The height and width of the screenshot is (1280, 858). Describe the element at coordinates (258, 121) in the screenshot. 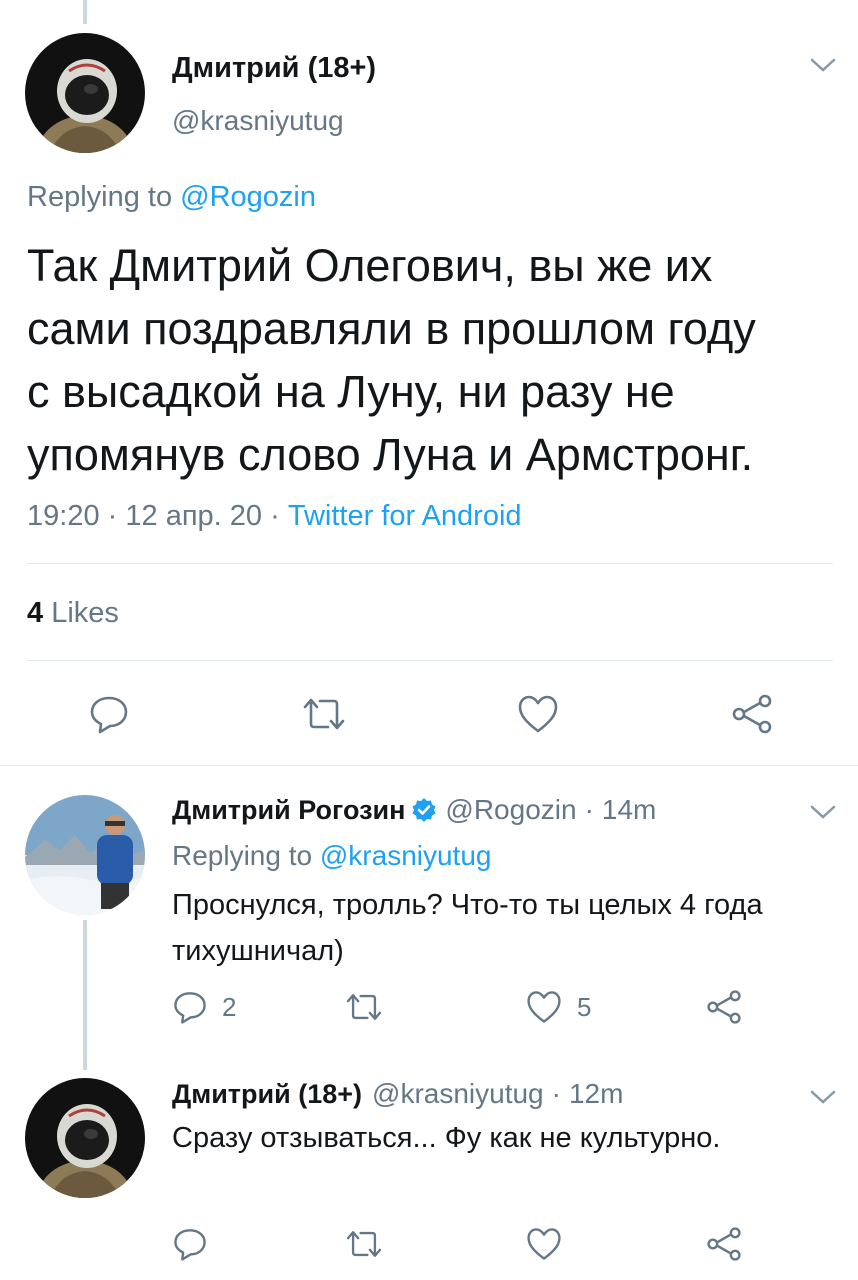

I see `handle: @krasniyutug` at that location.